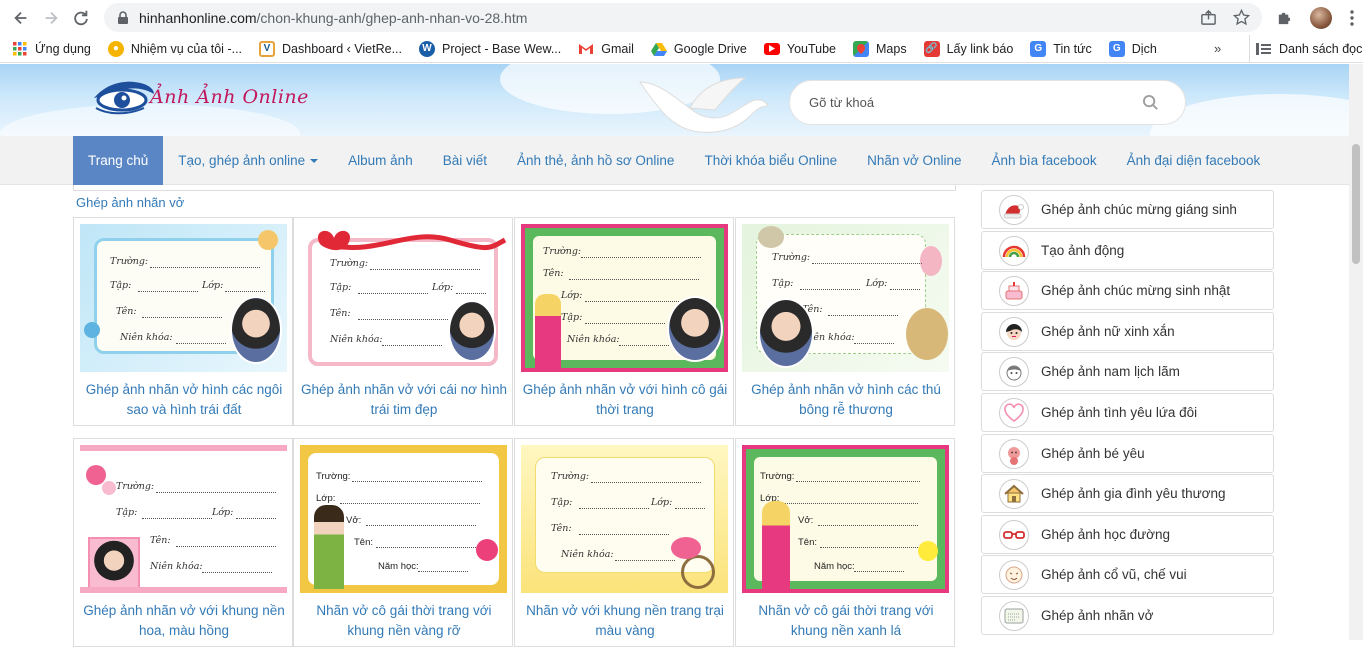 This screenshot has width=1363, height=647. What do you see at coordinates (81, 18) in the screenshot?
I see `reload-icon` at bounding box center [81, 18].